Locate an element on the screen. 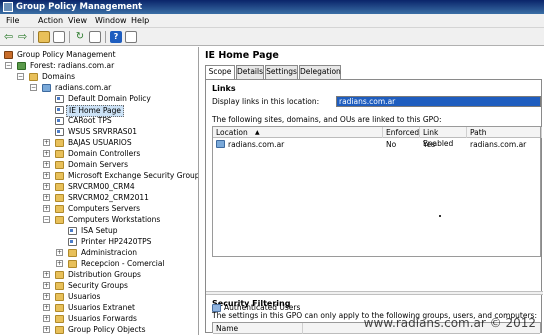 Image resolution: width=544 pixels, height=335 pixels. refresh-icon: ↻ is located at coordinates (80, 37).